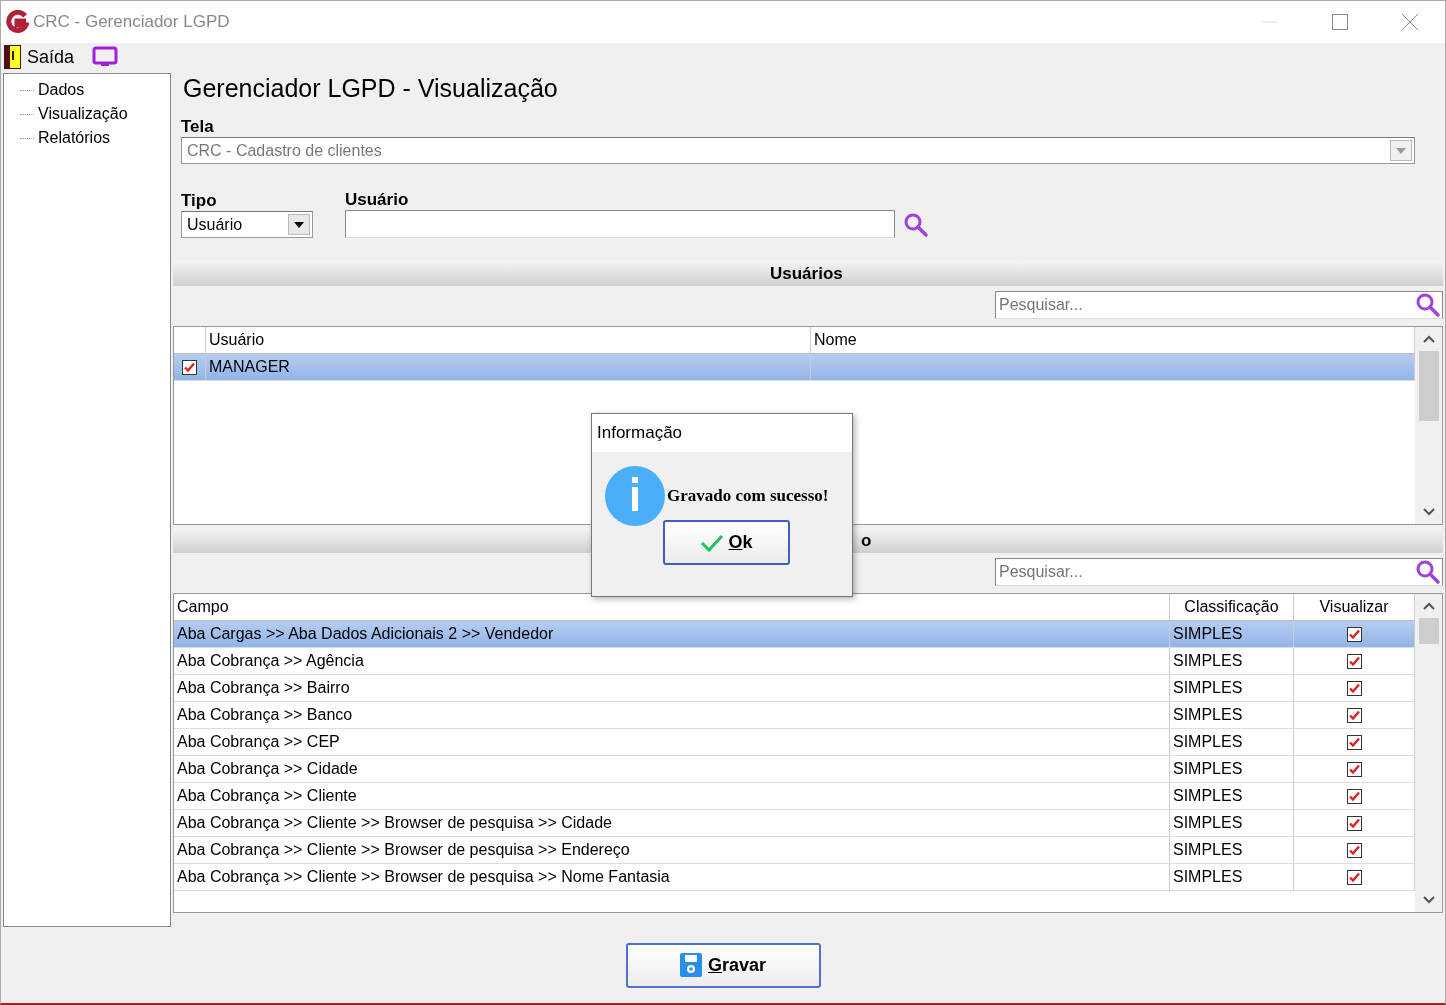 This screenshot has height=1005, width=1446. Describe the element at coordinates (723, 965) in the screenshot. I see `save-button: Gravar` at that location.